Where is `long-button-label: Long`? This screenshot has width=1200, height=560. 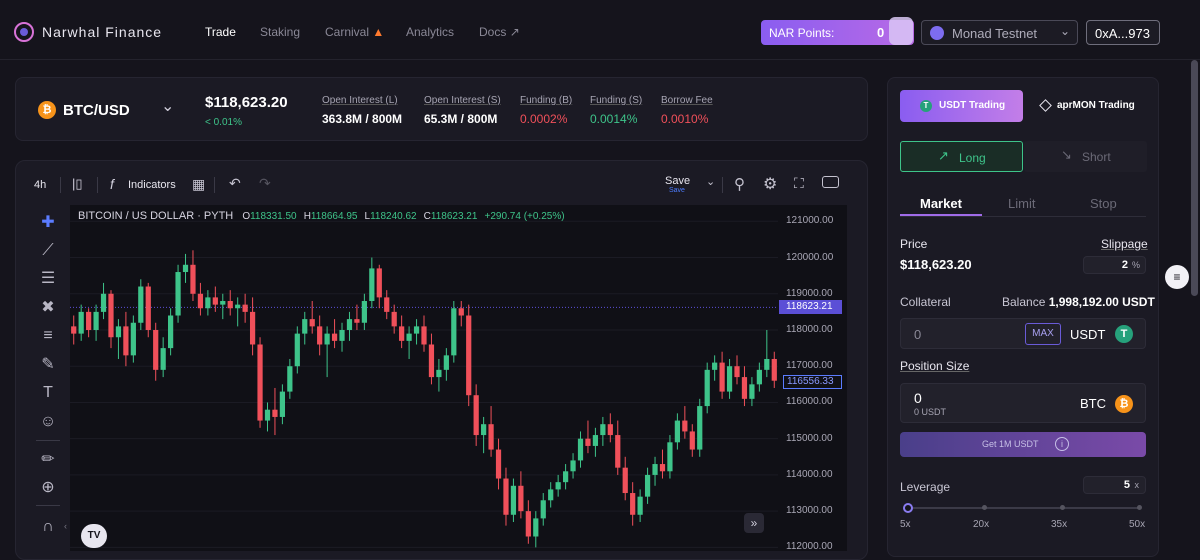 long-button-label: Long is located at coordinates (972, 158).